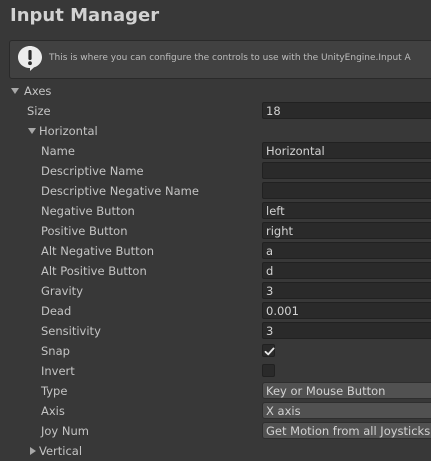 The width and height of the screenshot is (431, 461). Describe the element at coordinates (56, 311) in the screenshot. I see `dead-label: Dead` at that location.